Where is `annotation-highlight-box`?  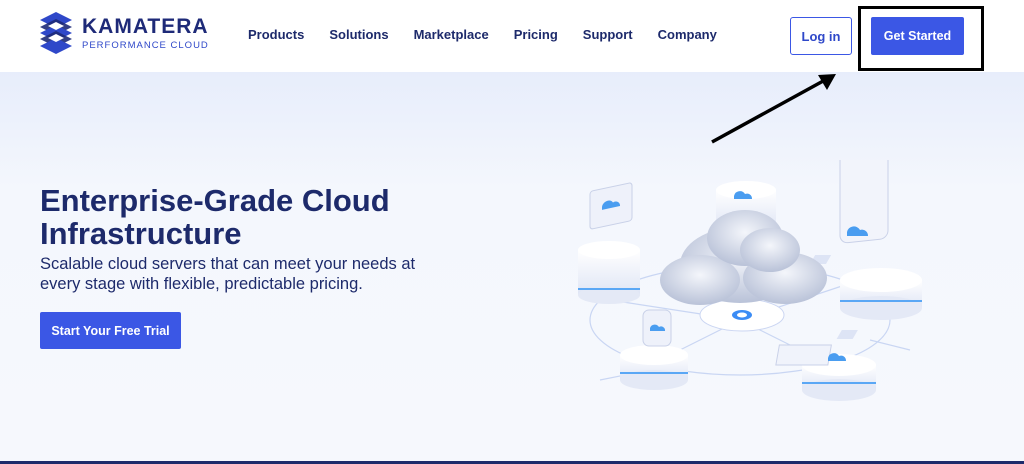
annotation-highlight-box is located at coordinates (921, 38).